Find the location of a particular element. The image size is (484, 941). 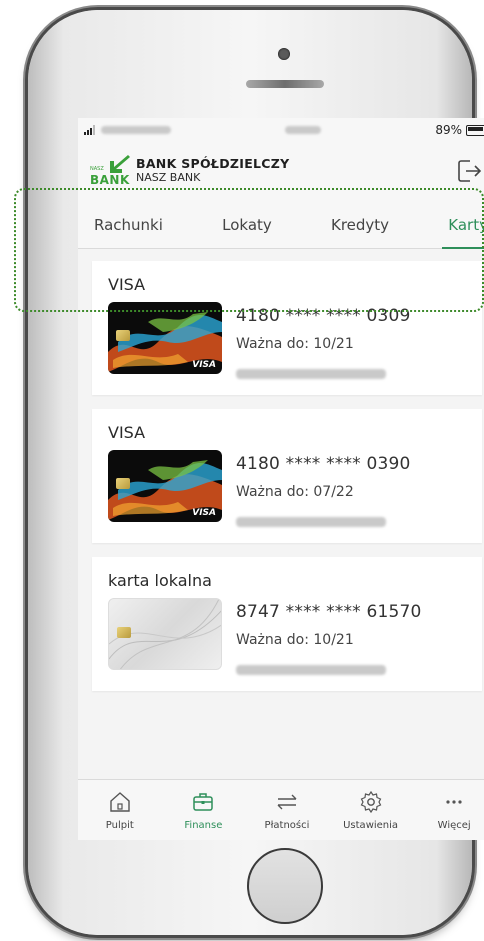

nav-label: Ustawienia is located at coordinates (371, 825).